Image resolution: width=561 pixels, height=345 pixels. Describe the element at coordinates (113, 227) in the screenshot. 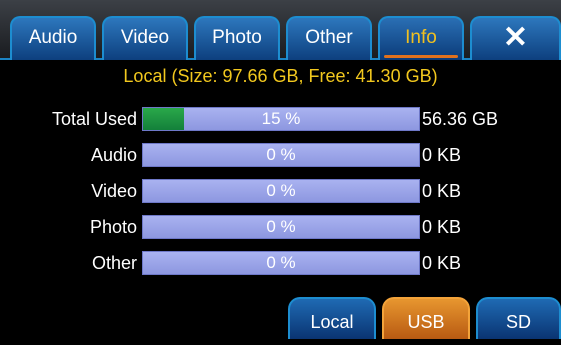

I see `usage-row-label: Photo` at that location.